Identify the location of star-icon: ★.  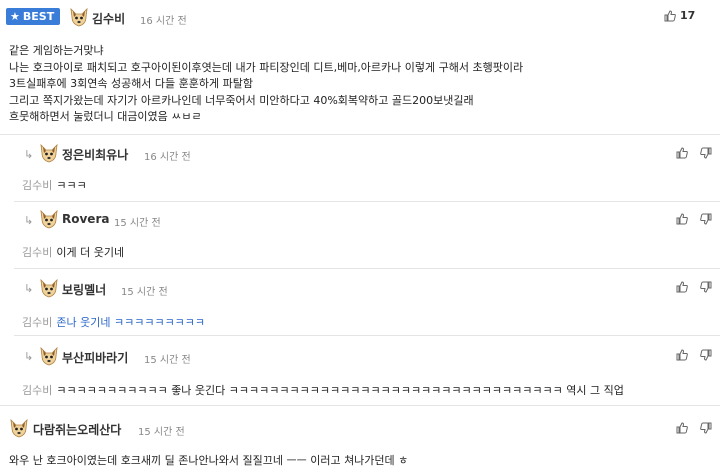
(15, 16).